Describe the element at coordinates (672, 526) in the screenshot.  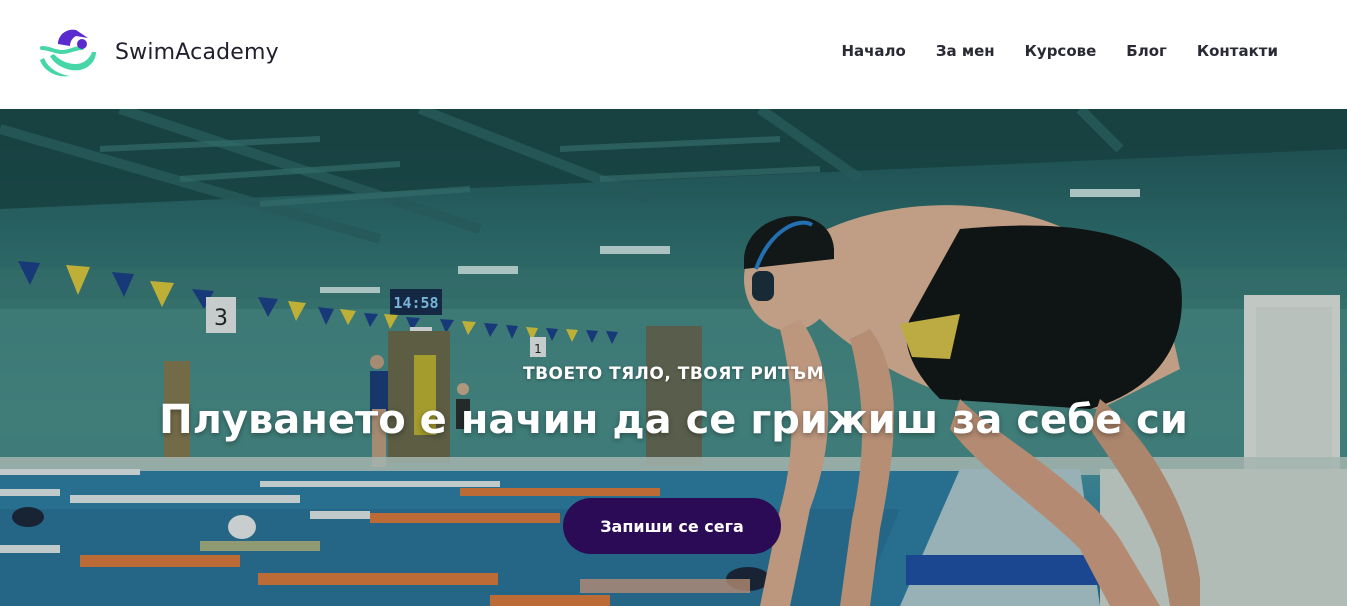
I see `signup-now-button: Запиши се сега` at that location.